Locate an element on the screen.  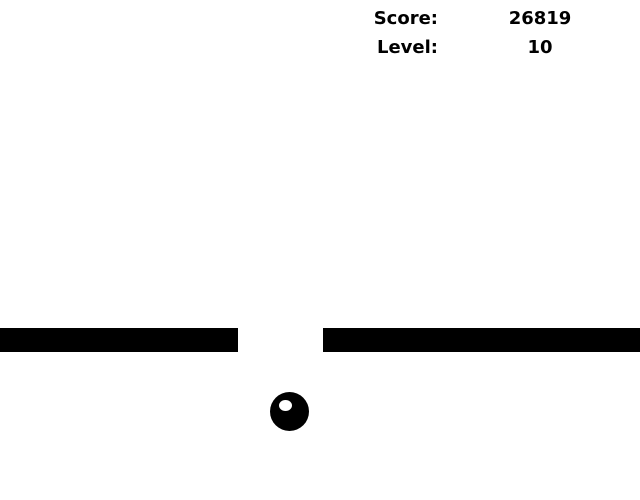
level-value: 10 is located at coordinates (540, 47).